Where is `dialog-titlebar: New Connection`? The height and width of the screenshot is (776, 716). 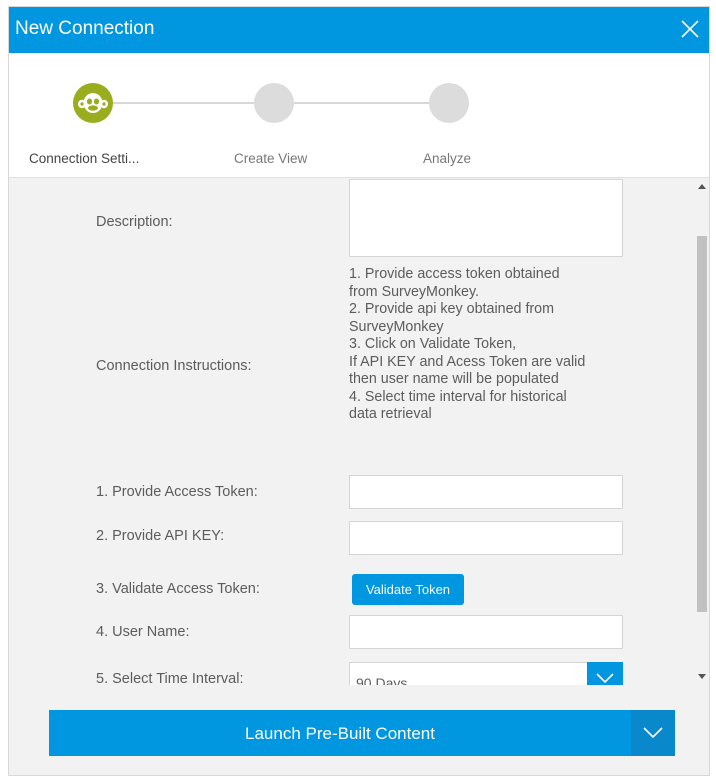
dialog-titlebar: New Connection is located at coordinates (359, 30).